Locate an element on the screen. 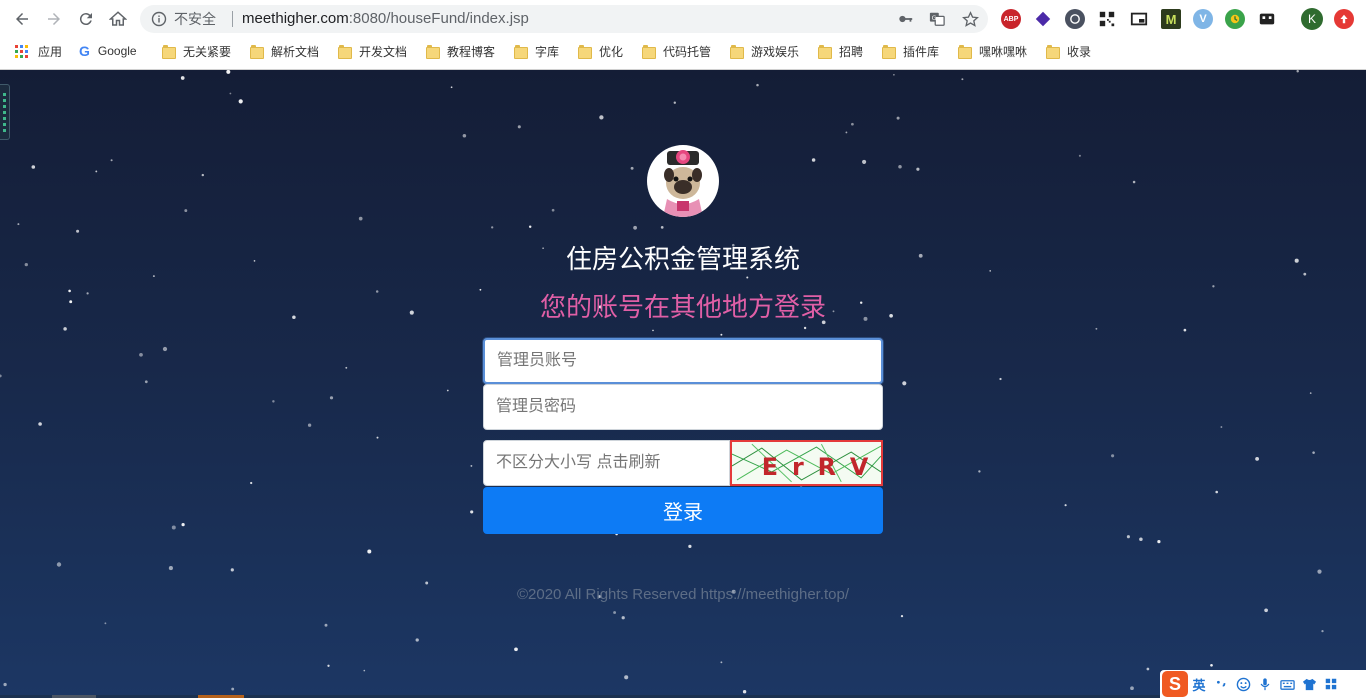 The height and width of the screenshot is (698, 1366). sogou-icon: S is located at coordinates (1175, 684).